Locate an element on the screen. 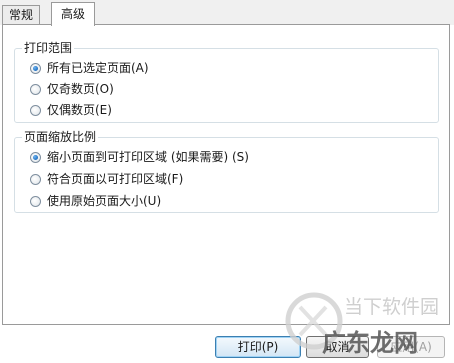  apply-button: 应用(A) is located at coordinates (411, 347).